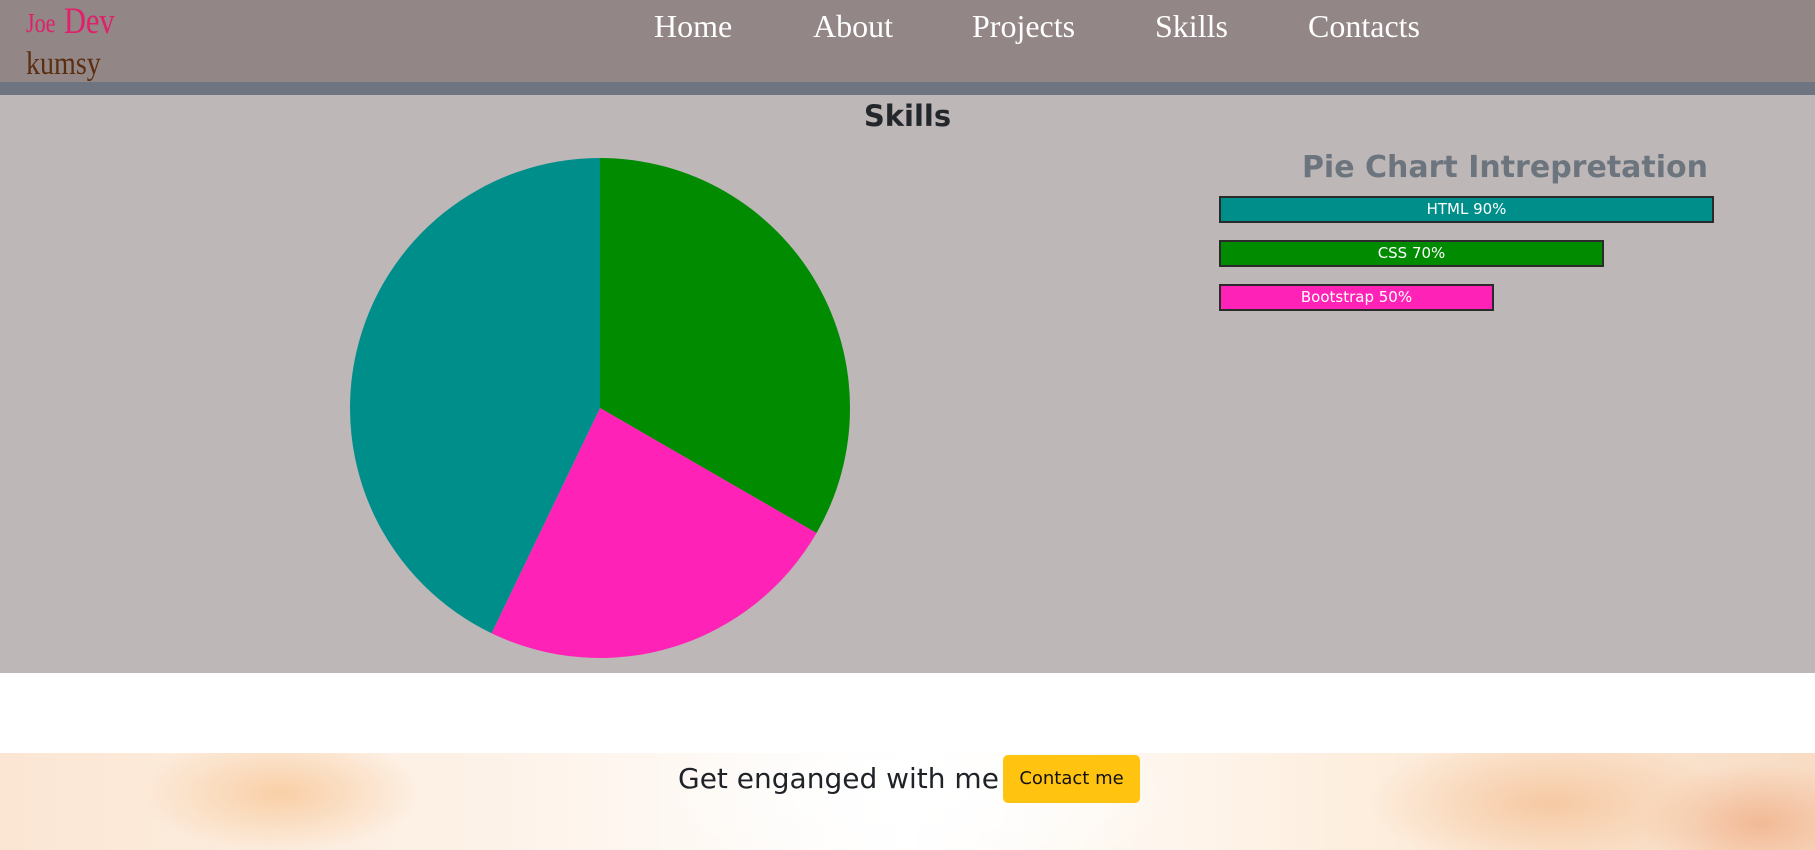 This screenshot has width=1815, height=850. Describe the element at coordinates (1466, 209) in the screenshot. I see `skill-bar-html: HTML 90%` at that location.